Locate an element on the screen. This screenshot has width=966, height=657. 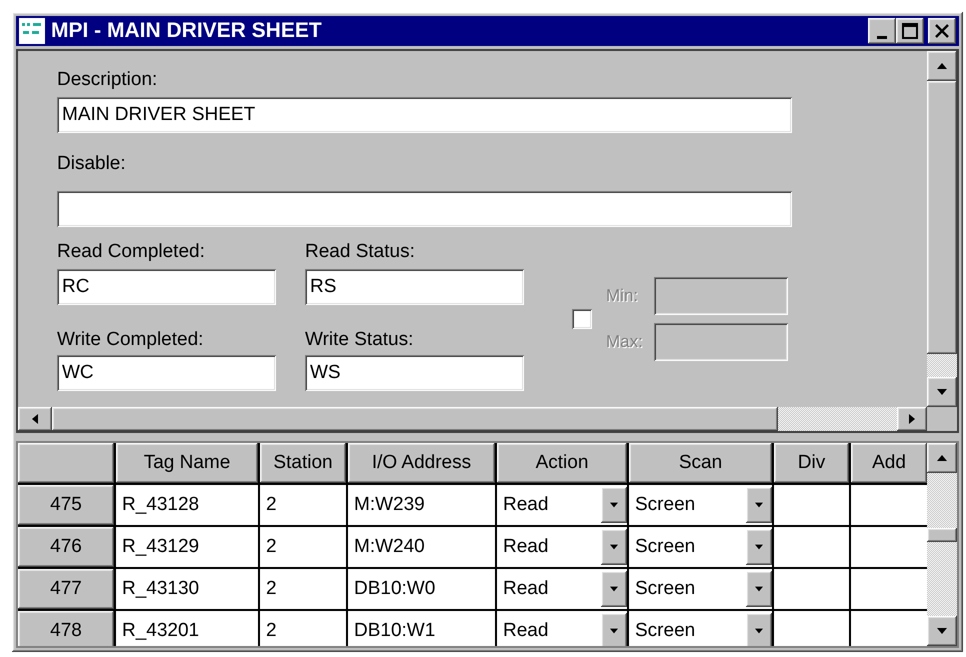
field-label: Write Completed: is located at coordinates (130, 340).